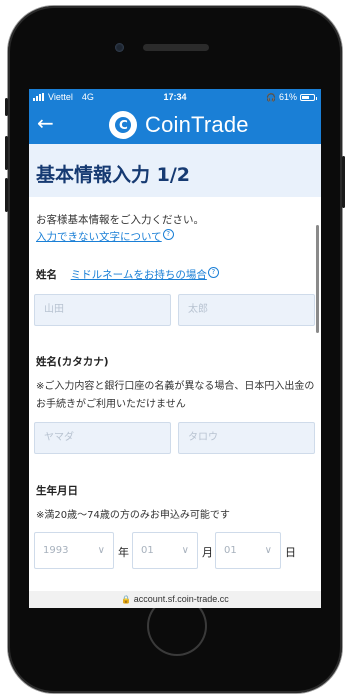 The height and width of the screenshot is (699, 350). I want to click on dob-label: 生年月日, so click(57, 491).